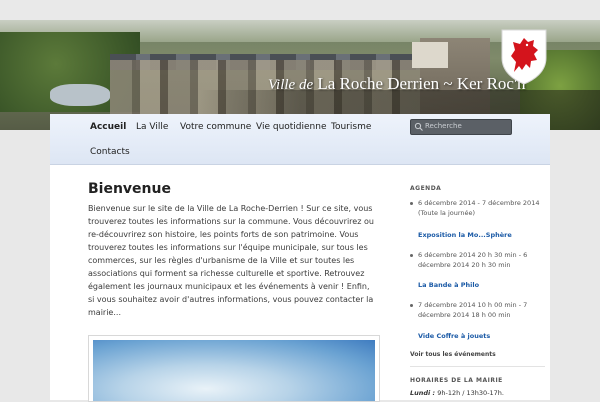  Describe the element at coordinates (426, 188) in the screenshot. I see `agenda-heading: AGENDA` at that location.